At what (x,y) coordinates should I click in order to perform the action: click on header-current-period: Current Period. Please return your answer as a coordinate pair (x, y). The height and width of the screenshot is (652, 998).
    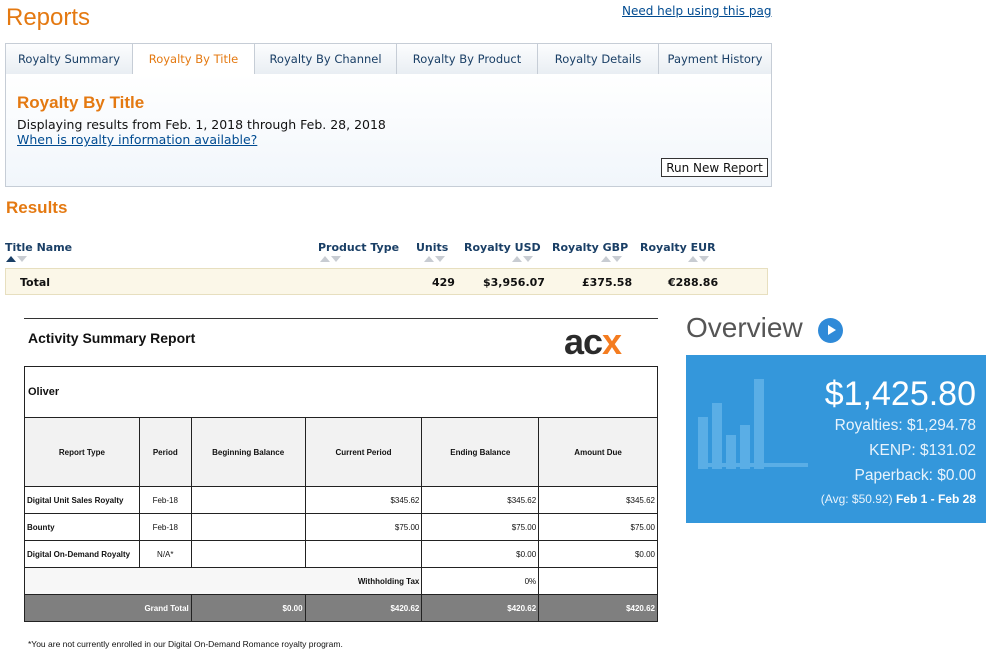
    Looking at the image, I should click on (363, 452).